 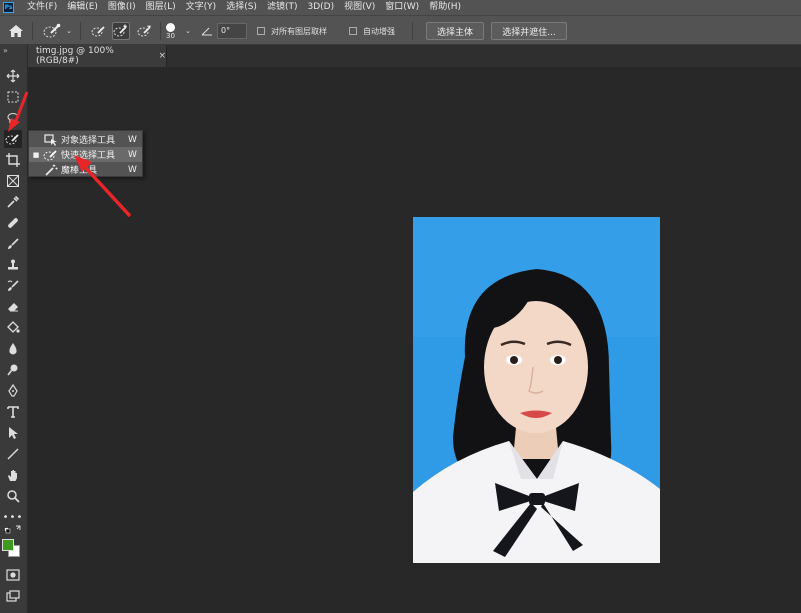 I want to click on selection-tools-flyout: 对象选择工具 W ■ 快速选择工具 W 魔棒工具 W, so click(x=85, y=153).